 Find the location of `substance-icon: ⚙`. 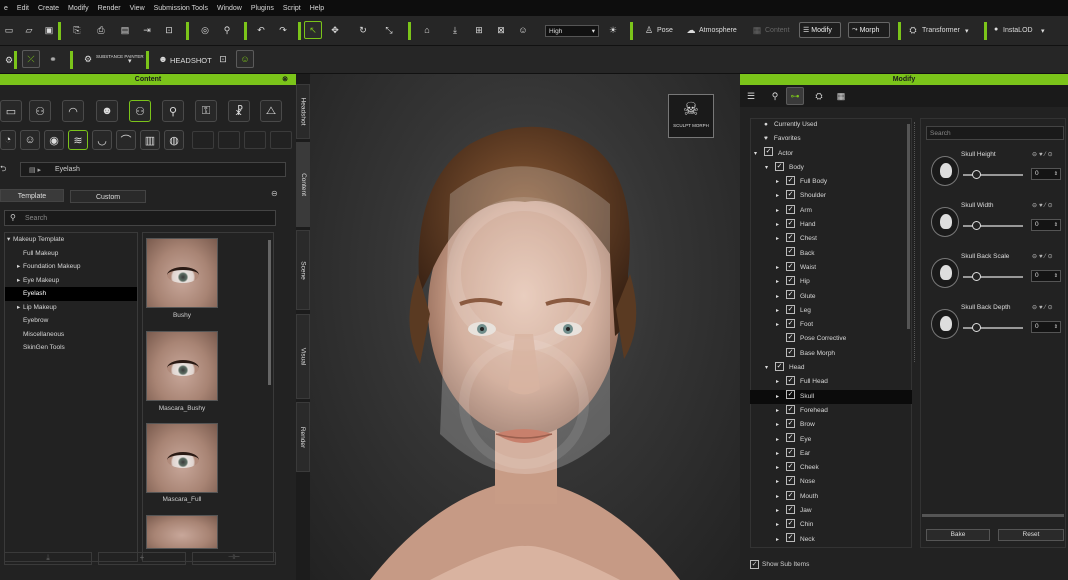

substance-icon: ⚙ is located at coordinates (88, 59).